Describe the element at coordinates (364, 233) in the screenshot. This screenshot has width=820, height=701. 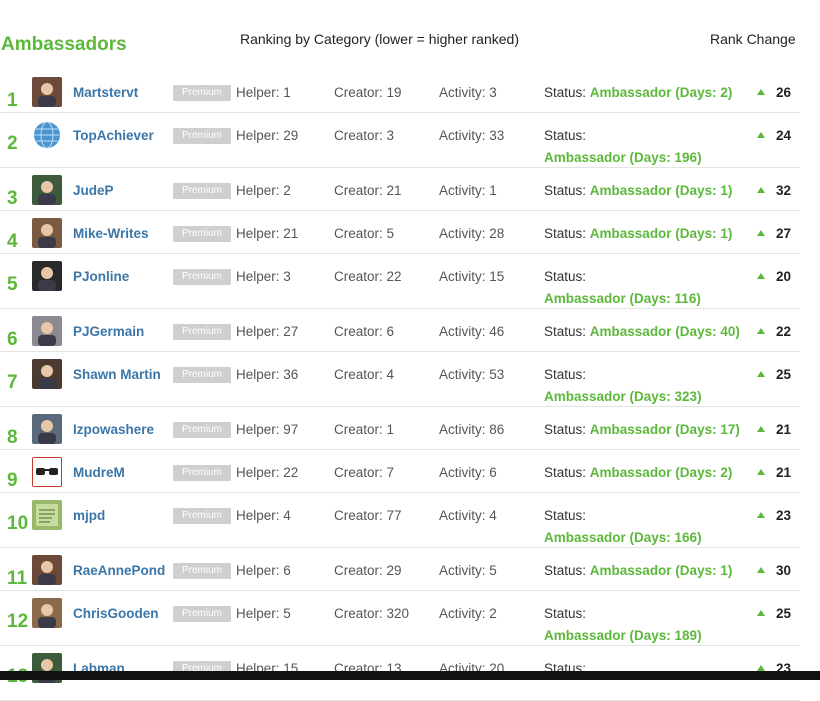
I see `creator-rank: Creator: 5` at that location.